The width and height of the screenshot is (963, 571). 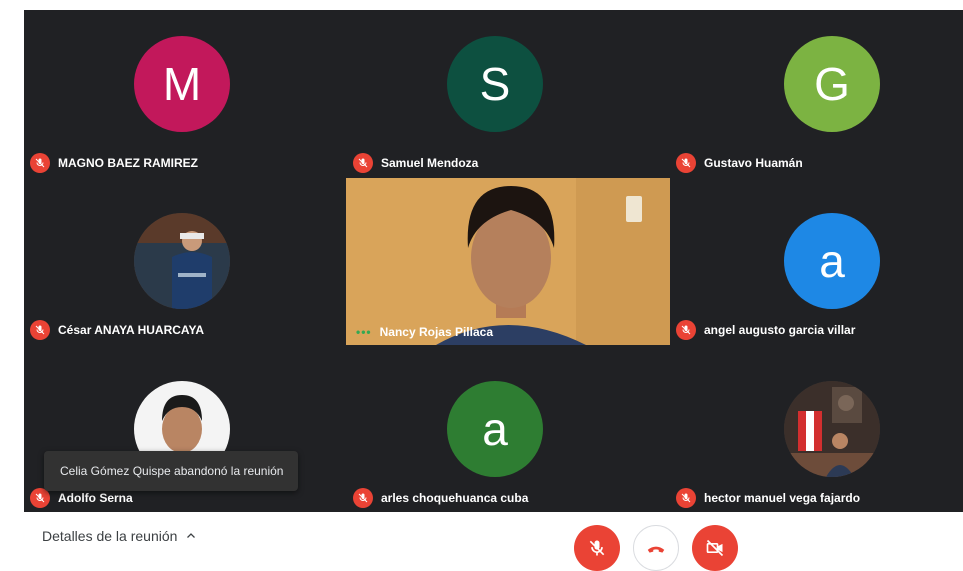 What do you see at coordinates (495, 84) in the screenshot?
I see `avatar: S` at bounding box center [495, 84].